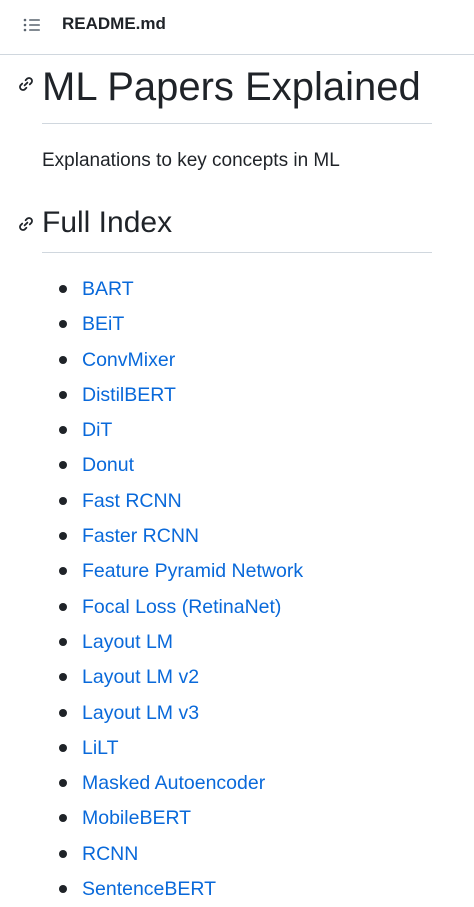  What do you see at coordinates (108, 289) in the screenshot?
I see `paper-link: BART` at bounding box center [108, 289].